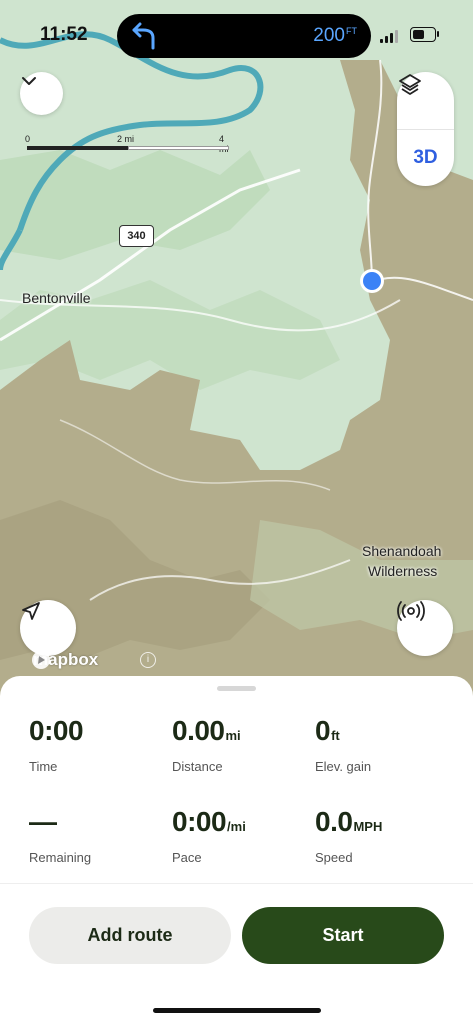 The width and height of the screenshot is (473, 1025). I want to click on map-label-wilderness: Wilderness, so click(403, 571).